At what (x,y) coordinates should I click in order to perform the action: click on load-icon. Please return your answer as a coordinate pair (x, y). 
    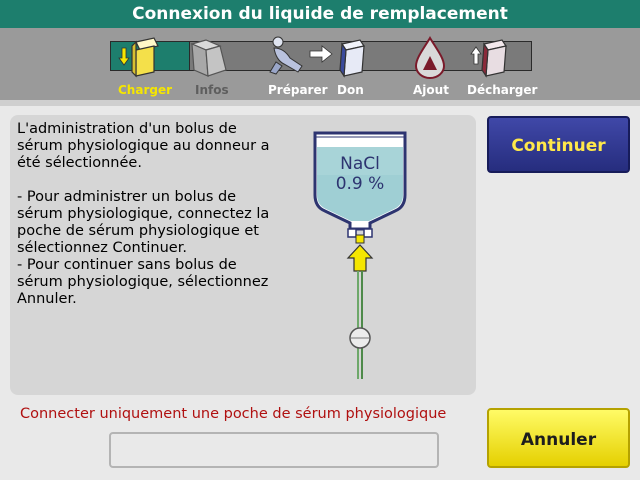
    Looking at the image, I should click on (138, 57).